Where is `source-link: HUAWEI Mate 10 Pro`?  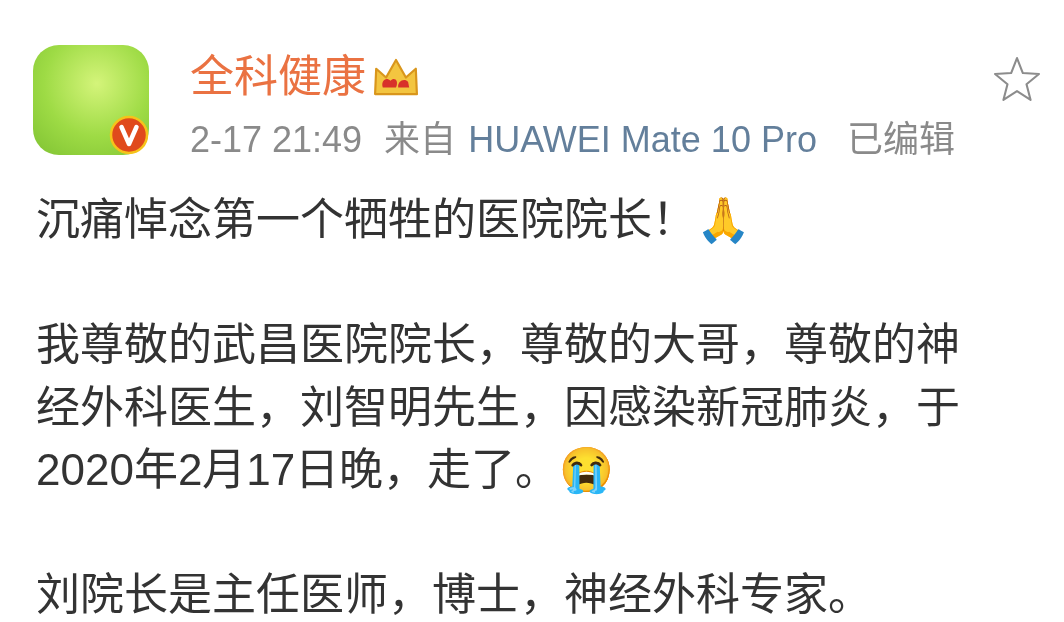
source-link: HUAWEI Mate 10 Pro is located at coordinates (642, 139).